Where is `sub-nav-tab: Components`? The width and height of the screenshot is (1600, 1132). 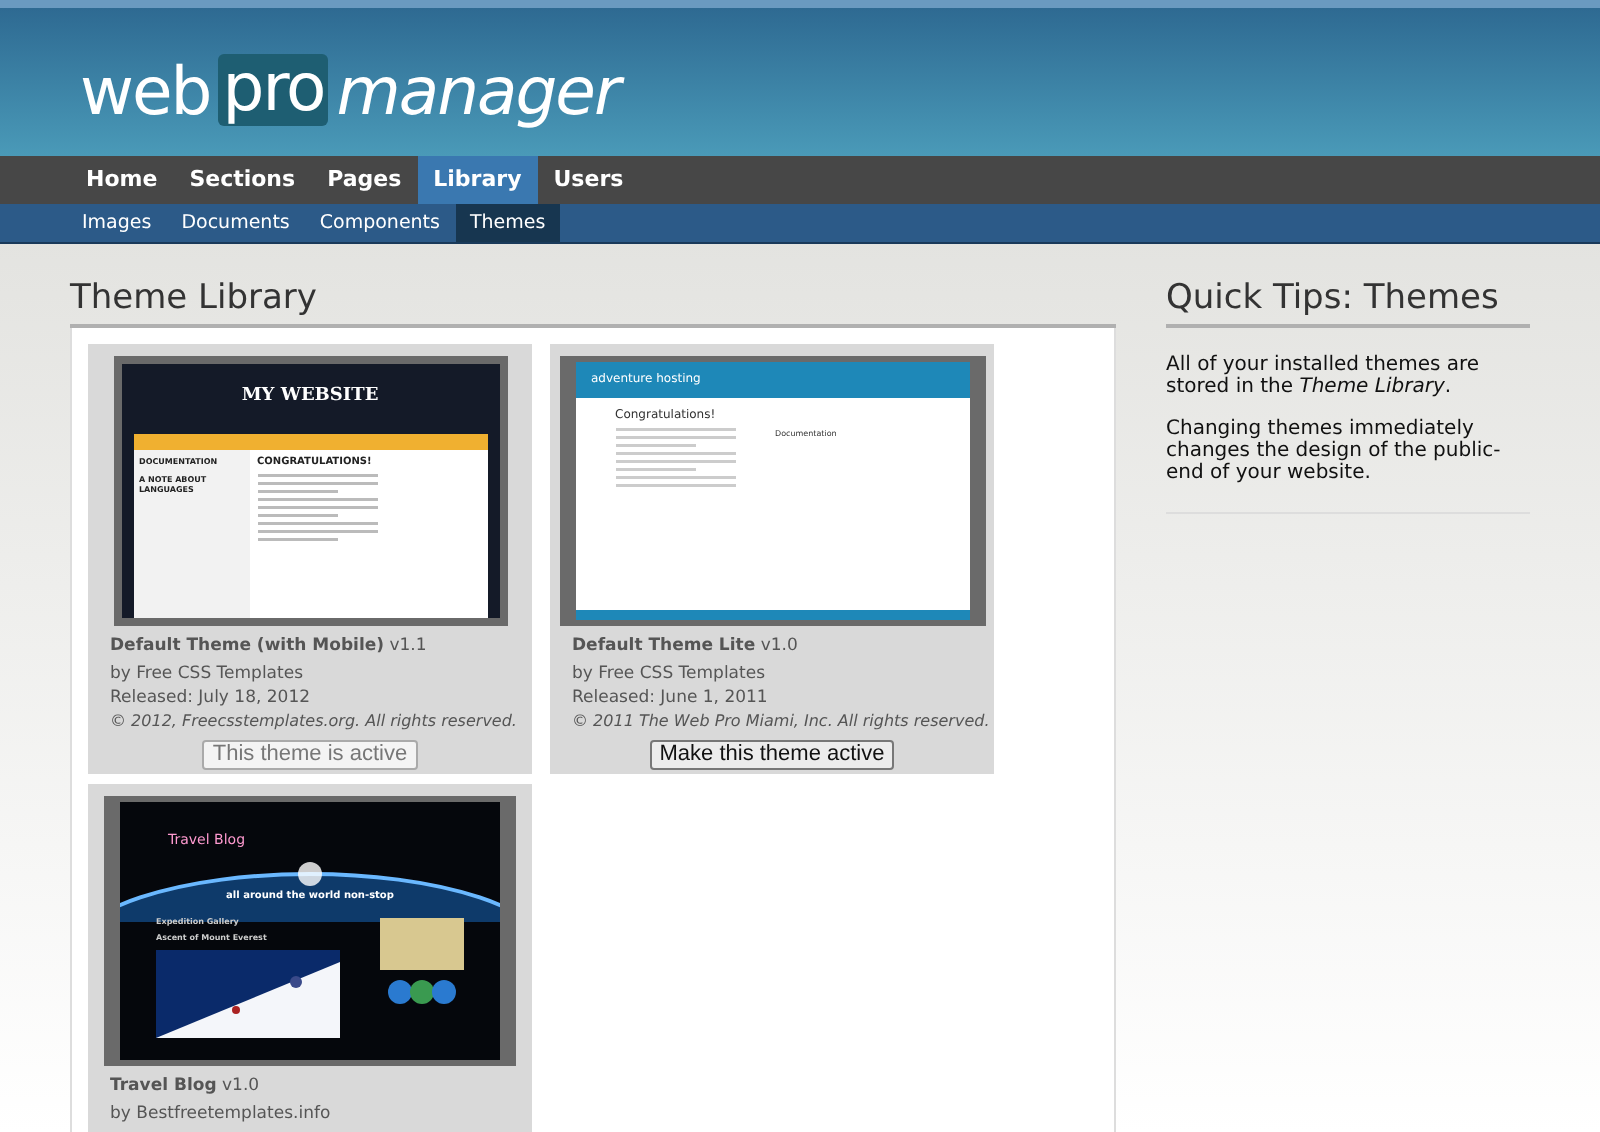 sub-nav-tab: Components is located at coordinates (379, 223).